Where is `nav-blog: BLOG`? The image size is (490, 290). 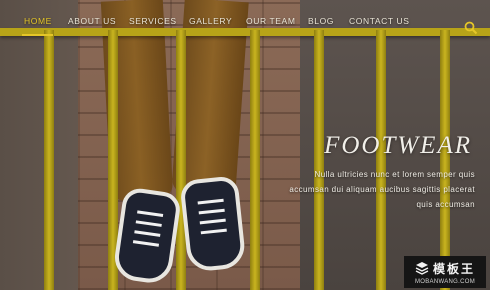
nav-blog: BLOG is located at coordinates (321, 21).